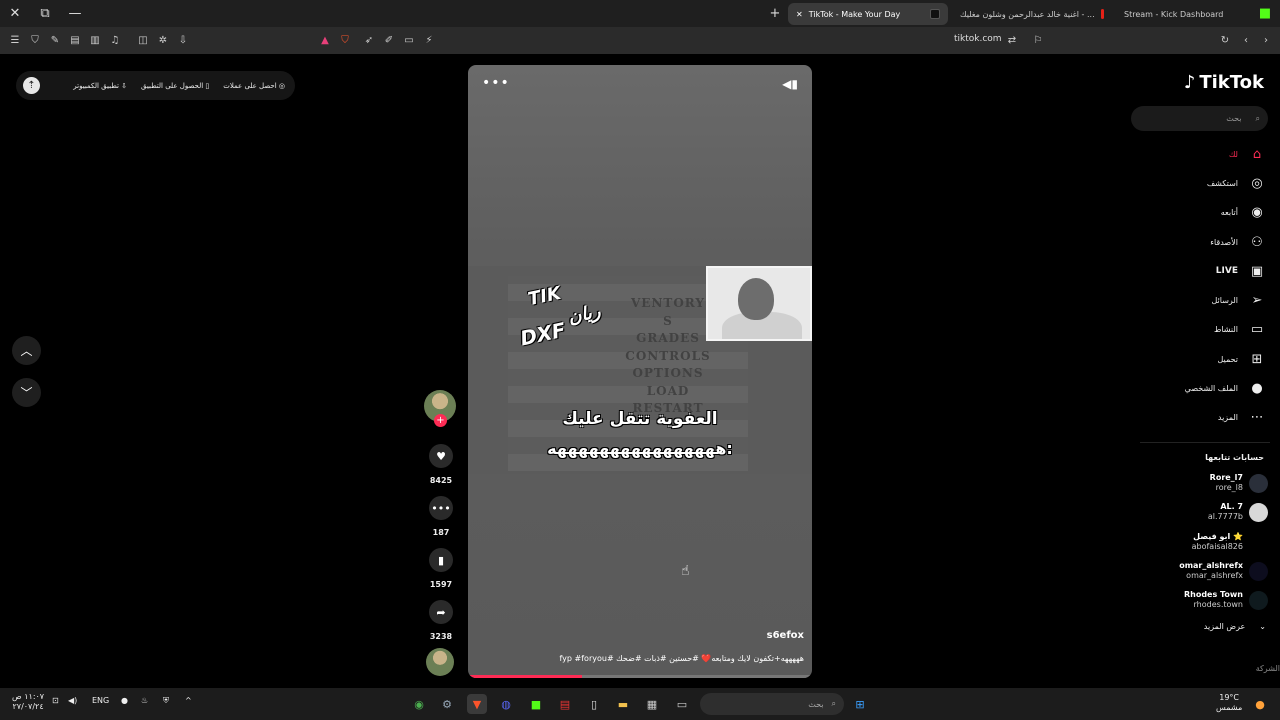 This screenshot has height=720, width=1280. What do you see at coordinates (115, 41) in the screenshot?
I see `music-icon: ♫` at bounding box center [115, 41].